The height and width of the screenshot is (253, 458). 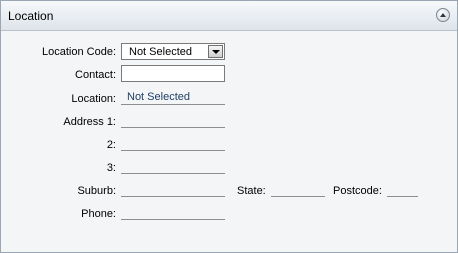 I want to click on address3-label: 3:, so click(x=111, y=168).